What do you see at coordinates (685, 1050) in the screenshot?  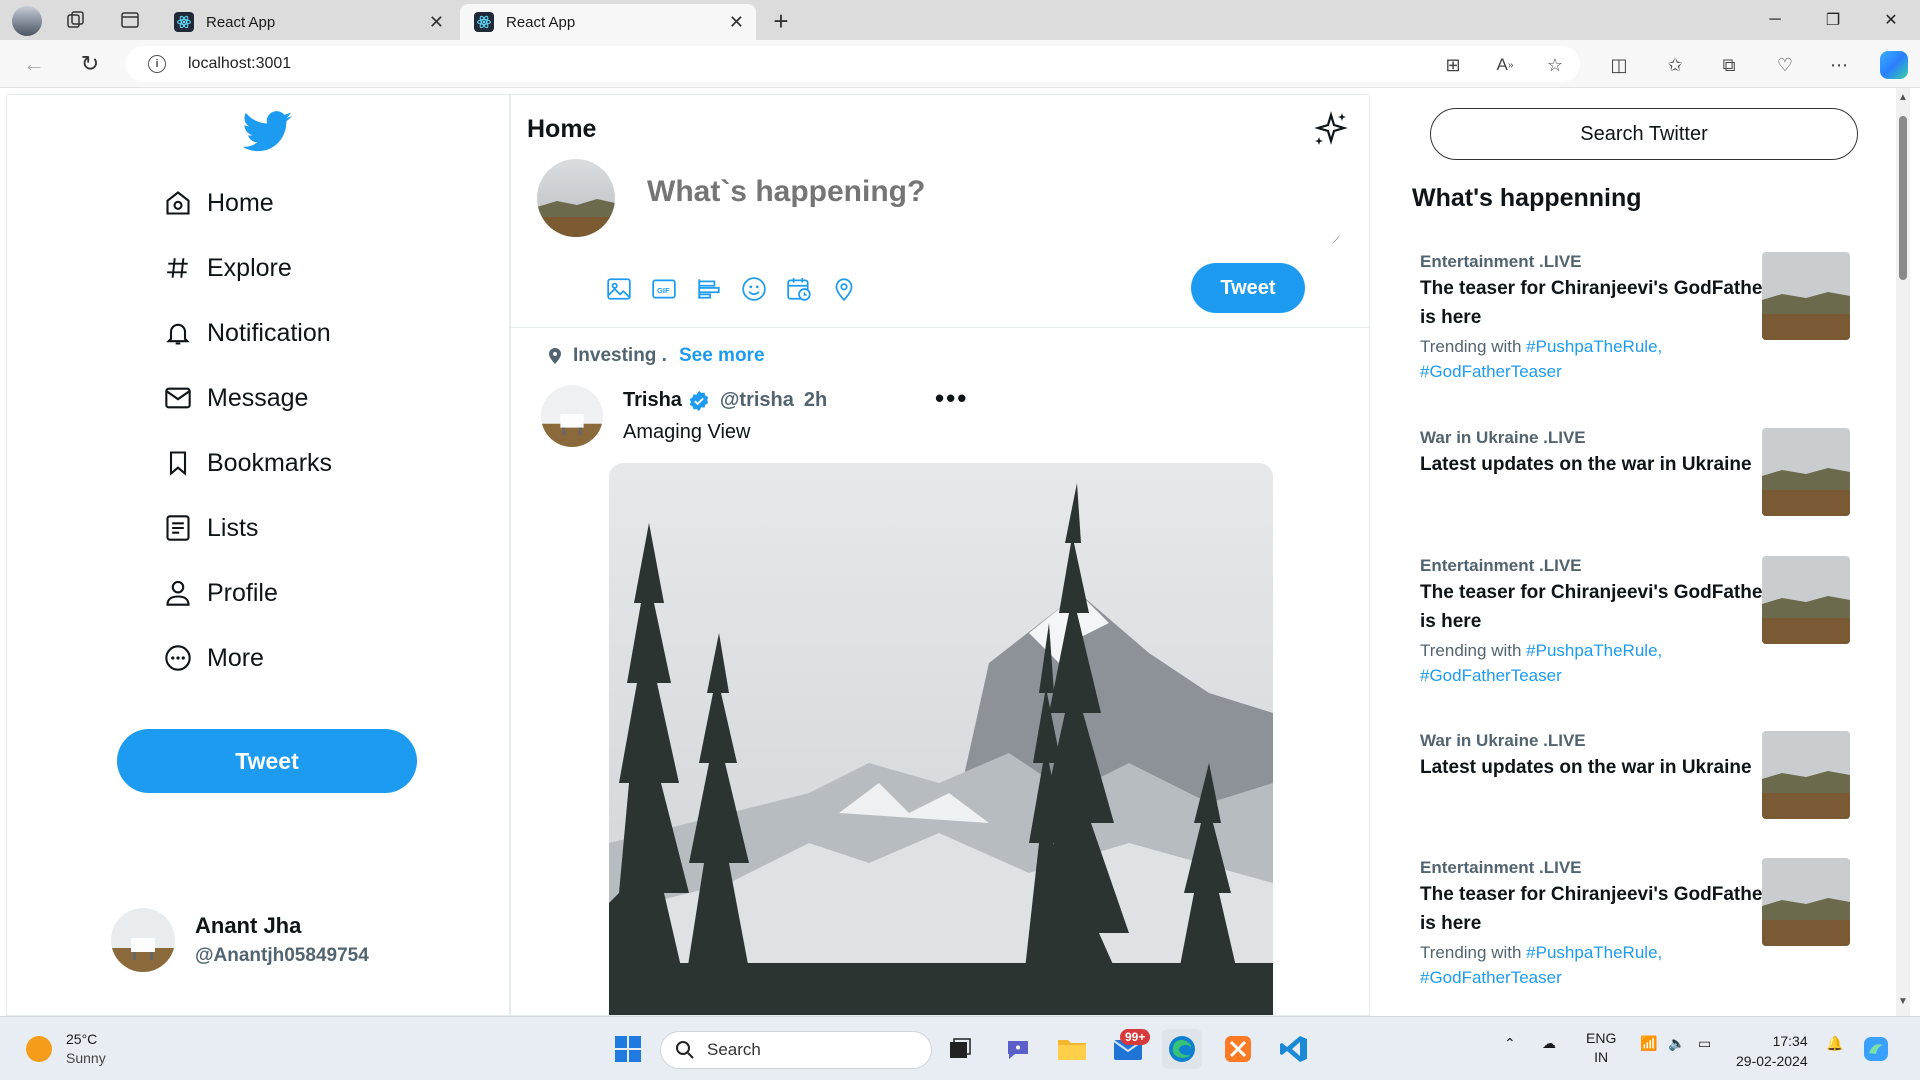 I see `search-icon` at bounding box center [685, 1050].